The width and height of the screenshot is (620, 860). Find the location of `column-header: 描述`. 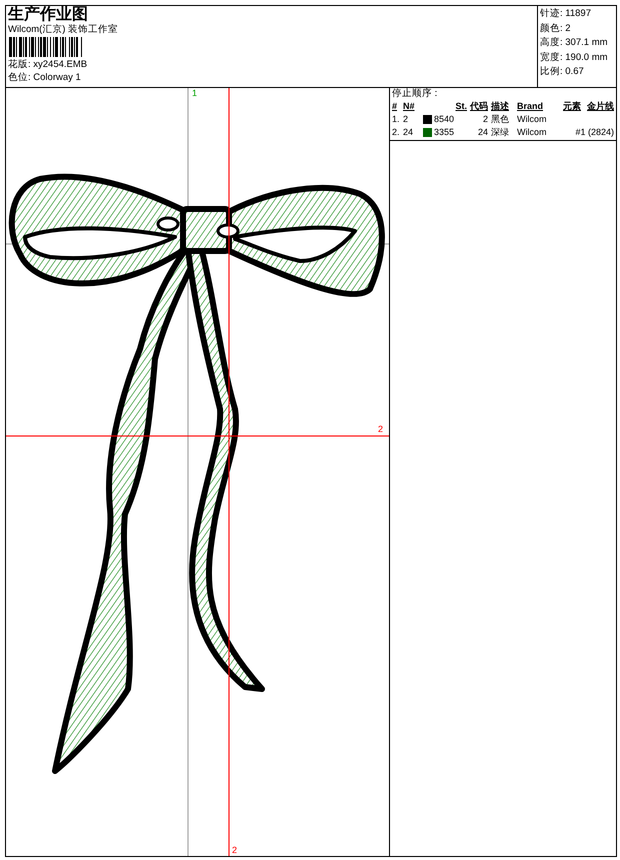

column-header: 描述 is located at coordinates (500, 106).